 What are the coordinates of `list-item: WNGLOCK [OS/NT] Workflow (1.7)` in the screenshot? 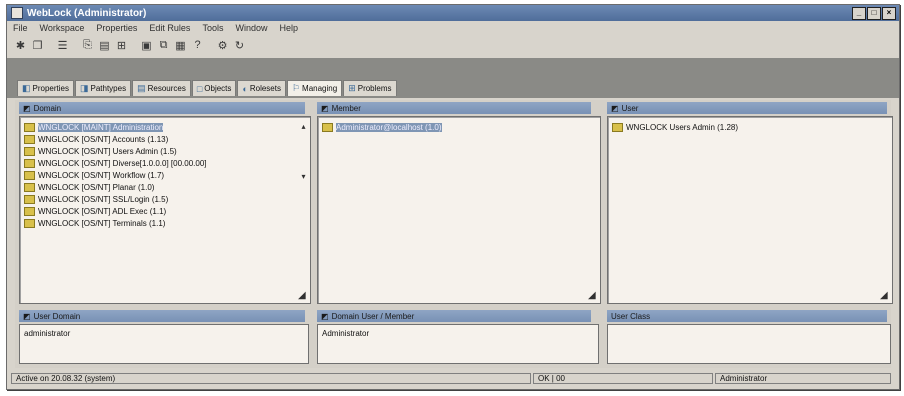 It's located at (159, 175).